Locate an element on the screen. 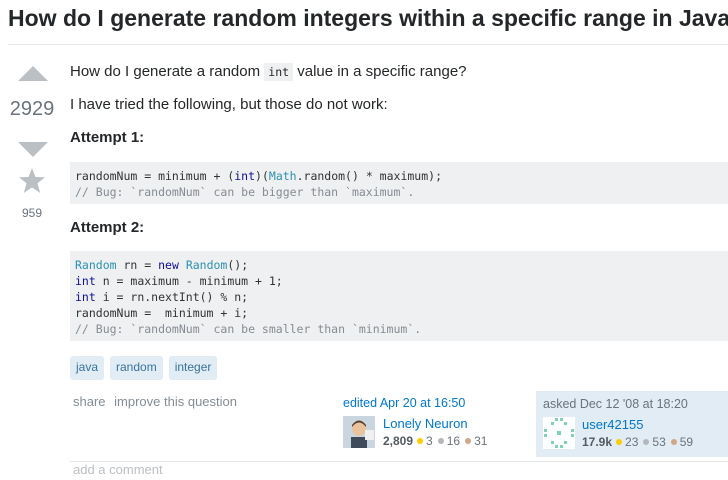 The width and height of the screenshot is (728, 480). intro-text: How do I generate a random is located at coordinates (167, 71).